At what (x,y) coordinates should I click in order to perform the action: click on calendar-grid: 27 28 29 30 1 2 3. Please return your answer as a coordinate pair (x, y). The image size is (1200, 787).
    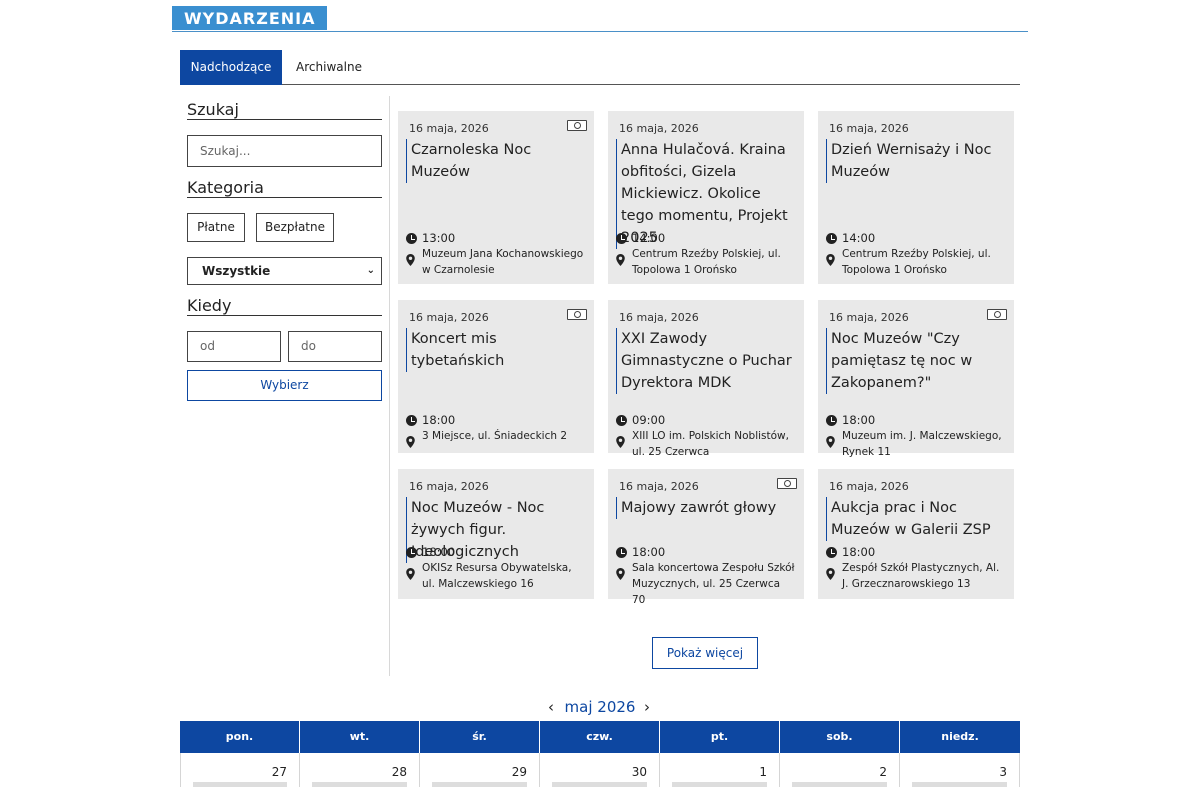
    Looking at the image, I should click on (600, 770).